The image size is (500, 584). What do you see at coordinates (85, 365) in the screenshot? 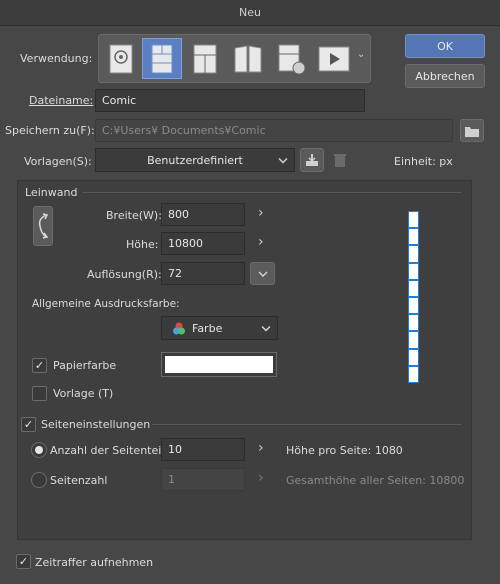
I see `paper-color-label: Papierfarbe` at bounding box center [85, 365].